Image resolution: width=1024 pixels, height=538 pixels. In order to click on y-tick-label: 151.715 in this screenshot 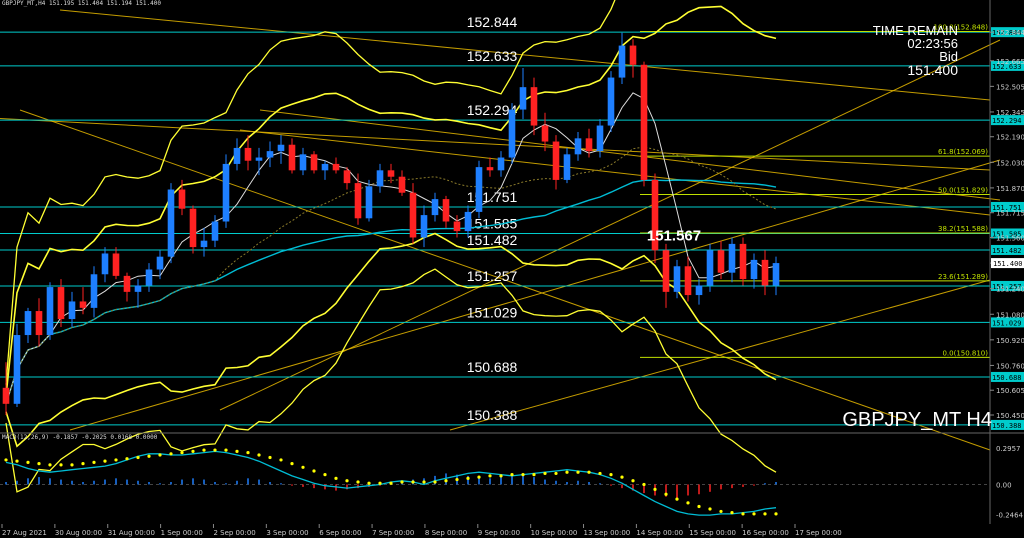, I will do `click(1010, 214)`.